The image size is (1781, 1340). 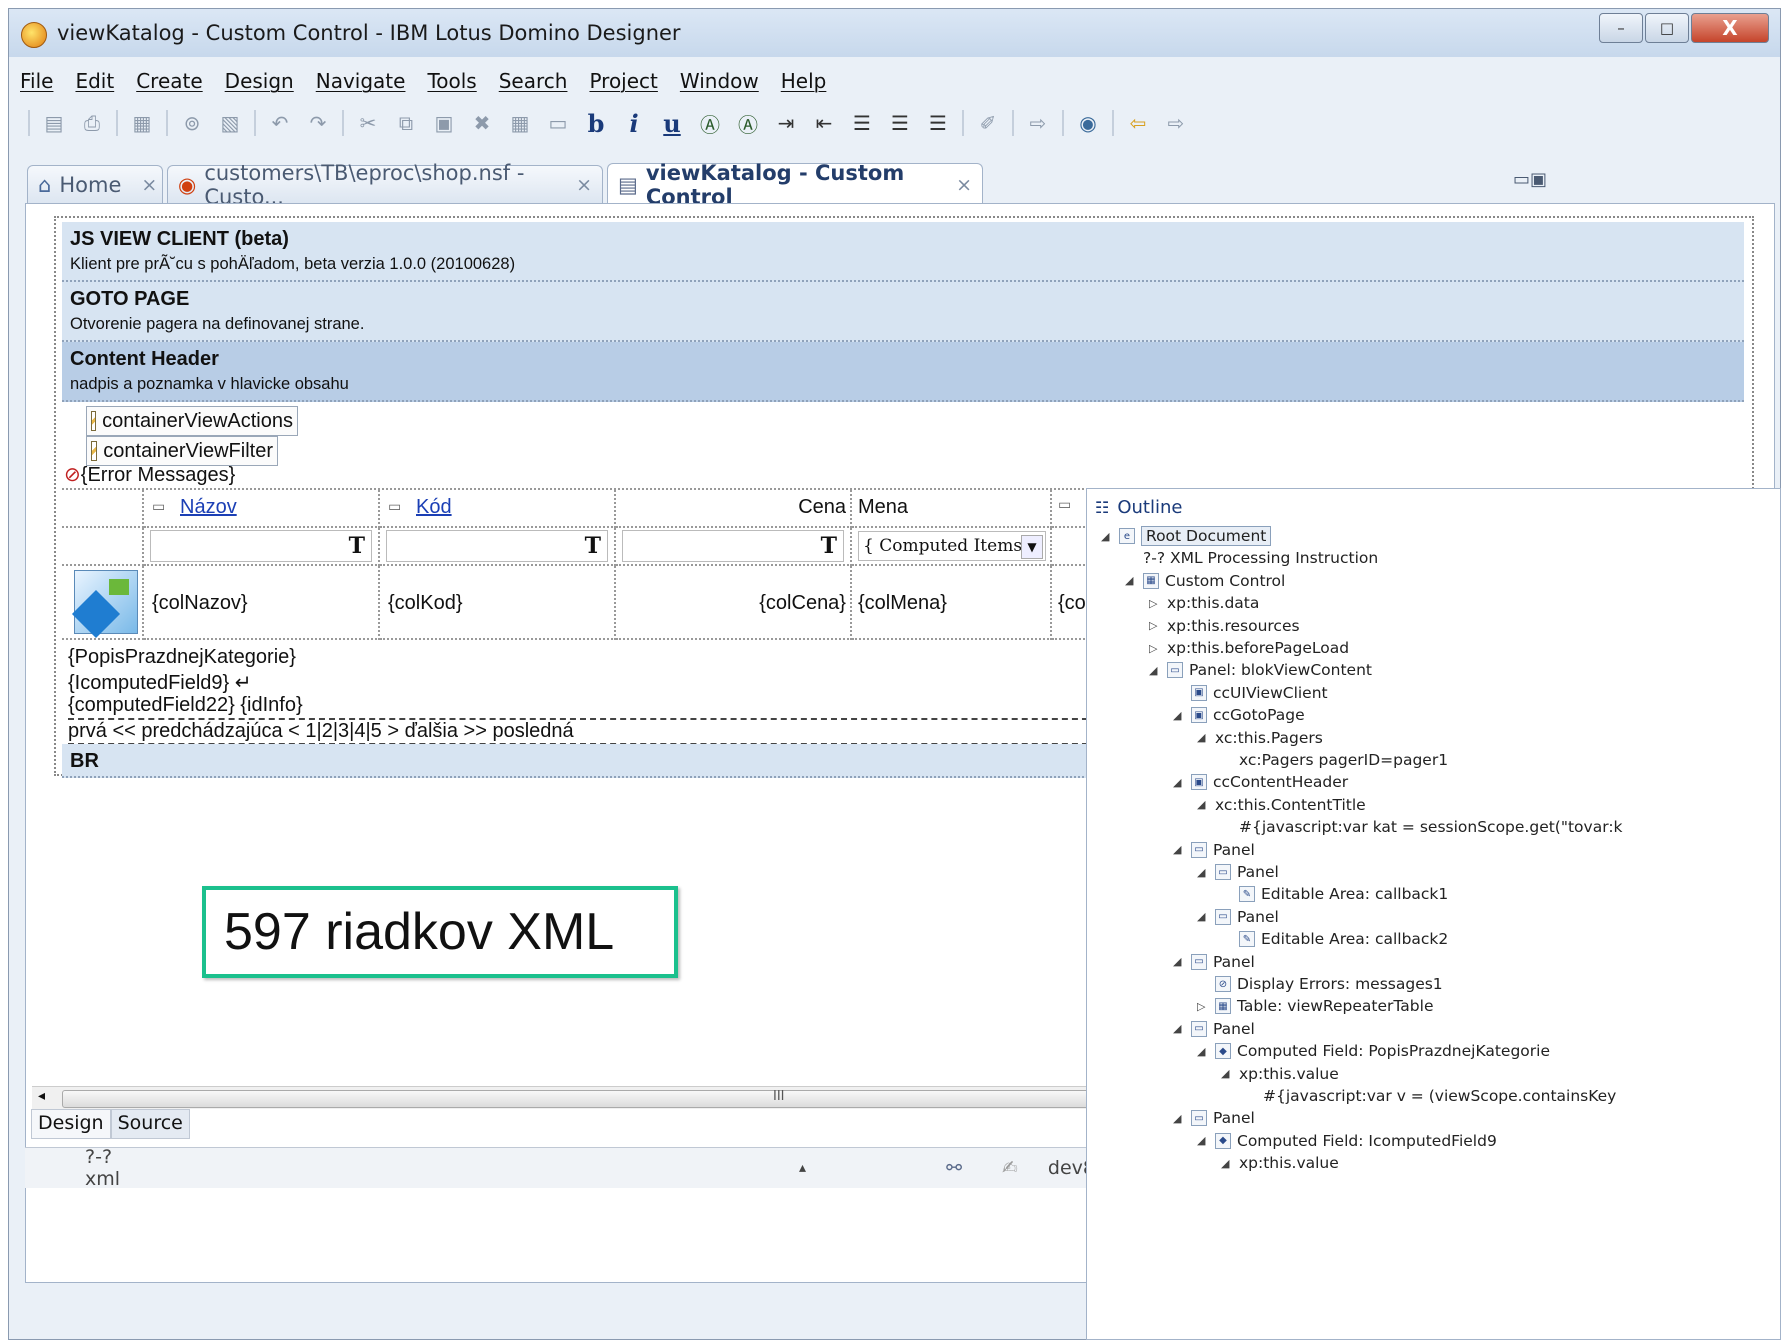 What do you see at coordinates (1373, 1051) in the screenshot?
I see `outline-item: ◢ ◆ Computed Field: PopisPrazdnejKategorie` at bounding box center [1373, 1051].